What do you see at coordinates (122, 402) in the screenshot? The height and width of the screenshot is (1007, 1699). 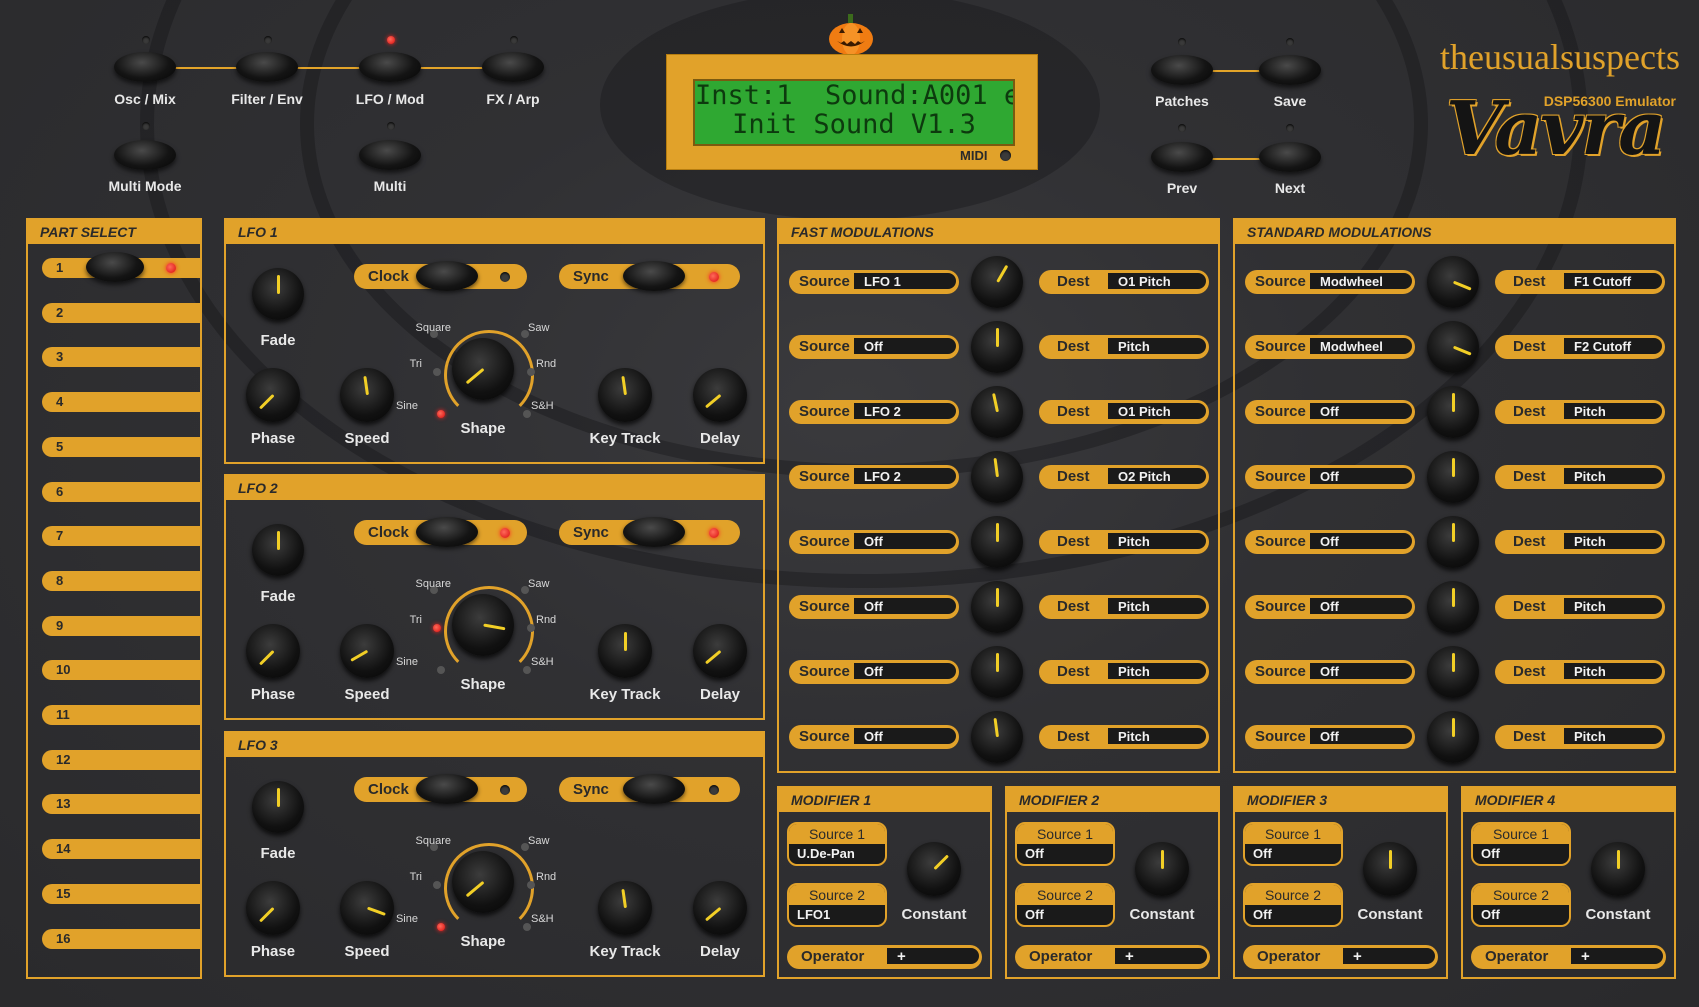 I see `part-select-row: 4` at bounding box center [122, 402].